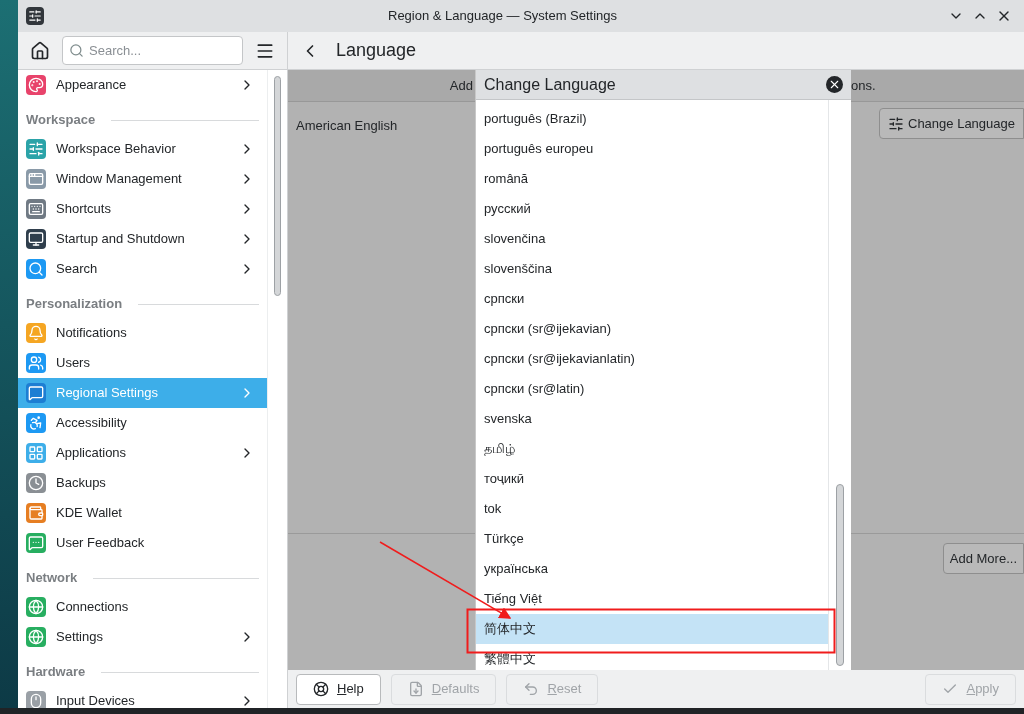  I want to click on language-option: русский, so click(652, 209).